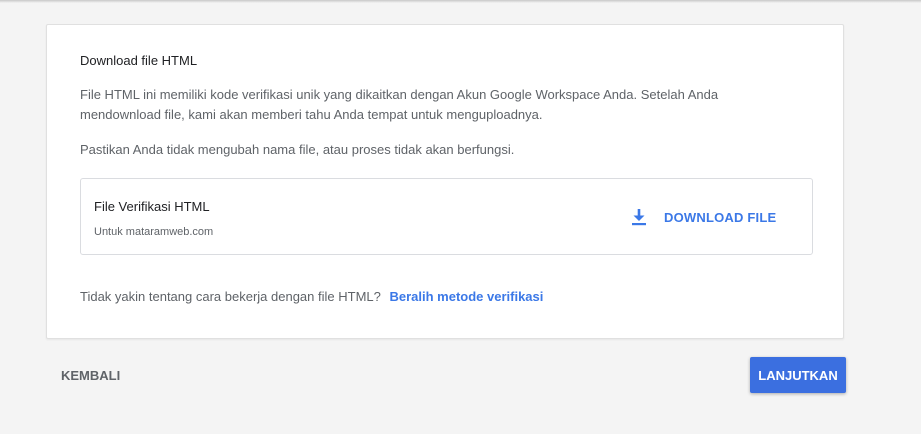 This screenshot has width=921, height=434. I want to click on download-file-label: DOWNLOAD FILE, so click(720, 217).